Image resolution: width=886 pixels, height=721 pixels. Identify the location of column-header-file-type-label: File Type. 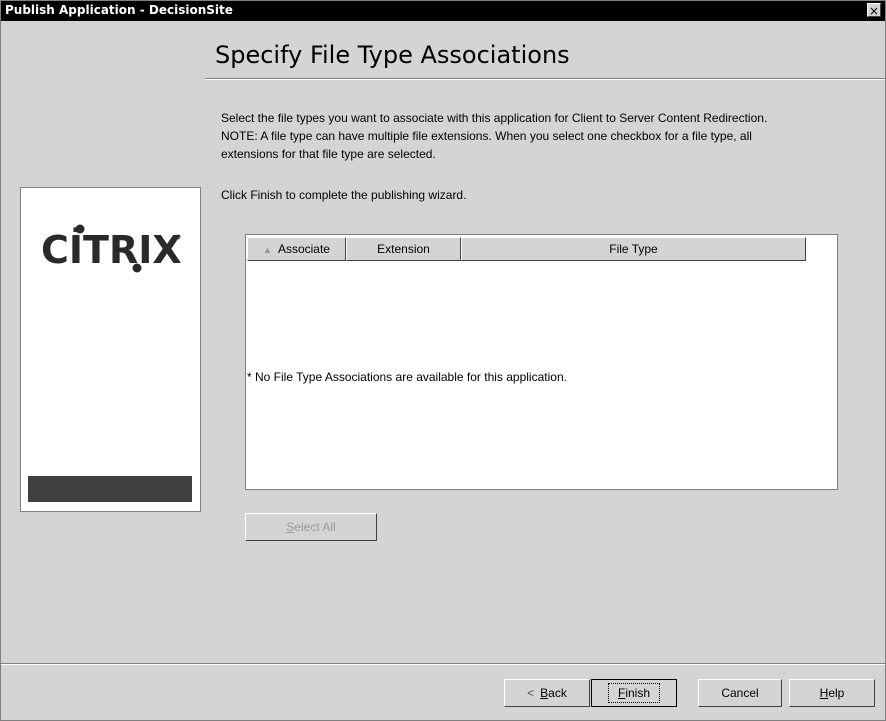
(633, 249).